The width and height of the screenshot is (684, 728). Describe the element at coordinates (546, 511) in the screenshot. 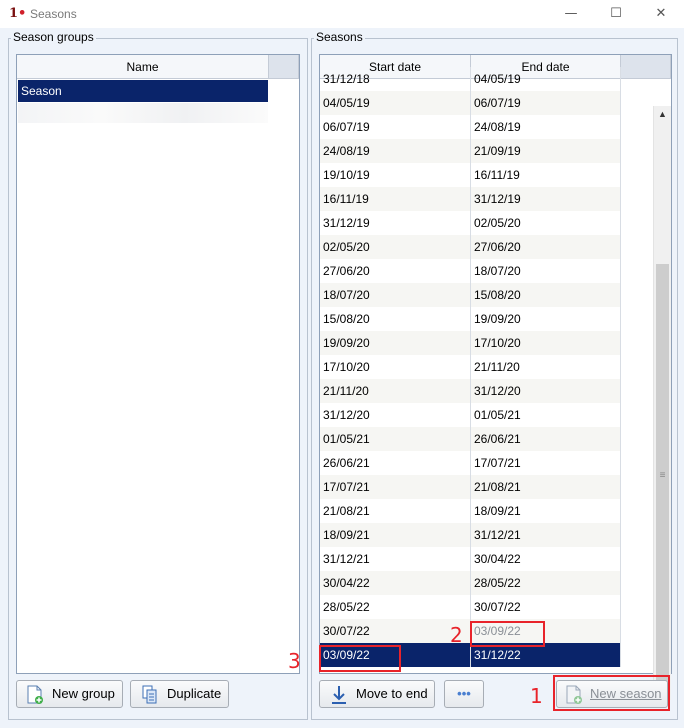

I see `end-date-cell: 18/09/21` at that location.